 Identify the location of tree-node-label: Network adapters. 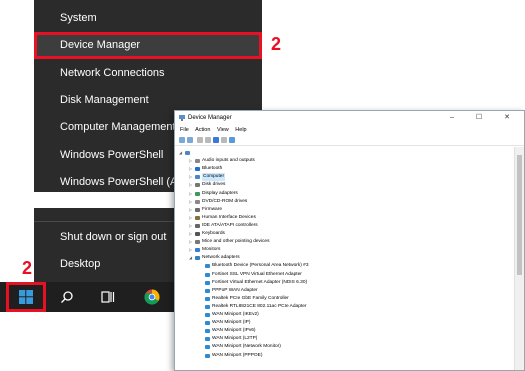
(221, 258).